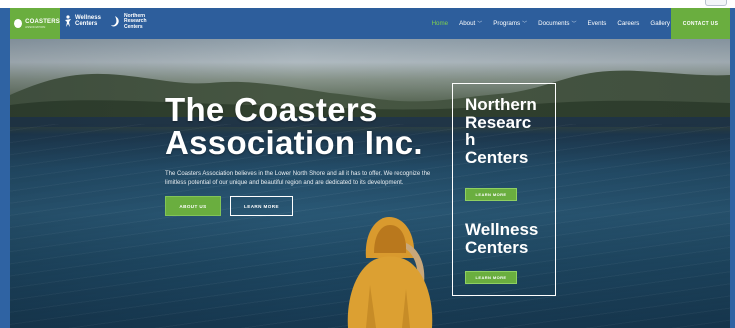 This screenshot has width=735, height=328. What do you see at coordinates (115, 21) in the screenshot?
I see `northern-swirl-icon` at bounding box center [115, 21].